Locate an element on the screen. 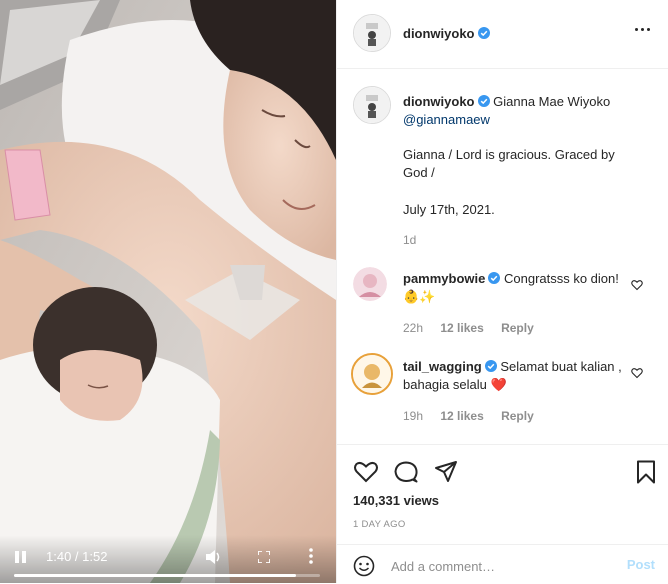  video-progress-bar is located at coordinates (167, 575).